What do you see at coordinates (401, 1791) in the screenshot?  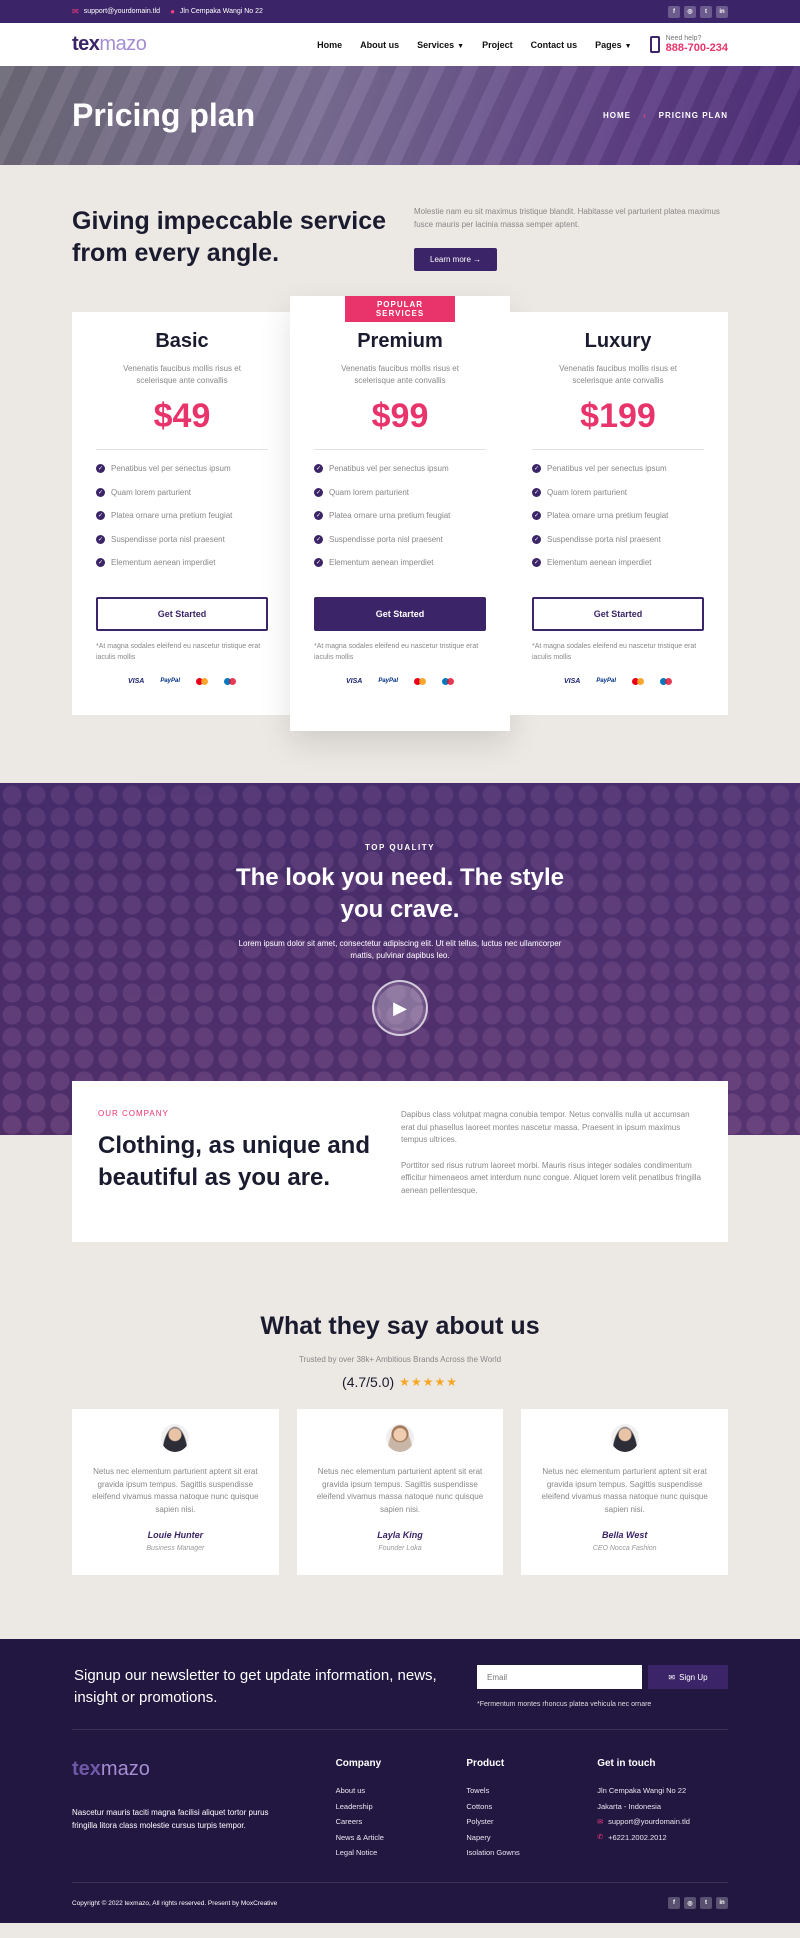 I see `footer-link: About us` at bounding box center [401, 1791].